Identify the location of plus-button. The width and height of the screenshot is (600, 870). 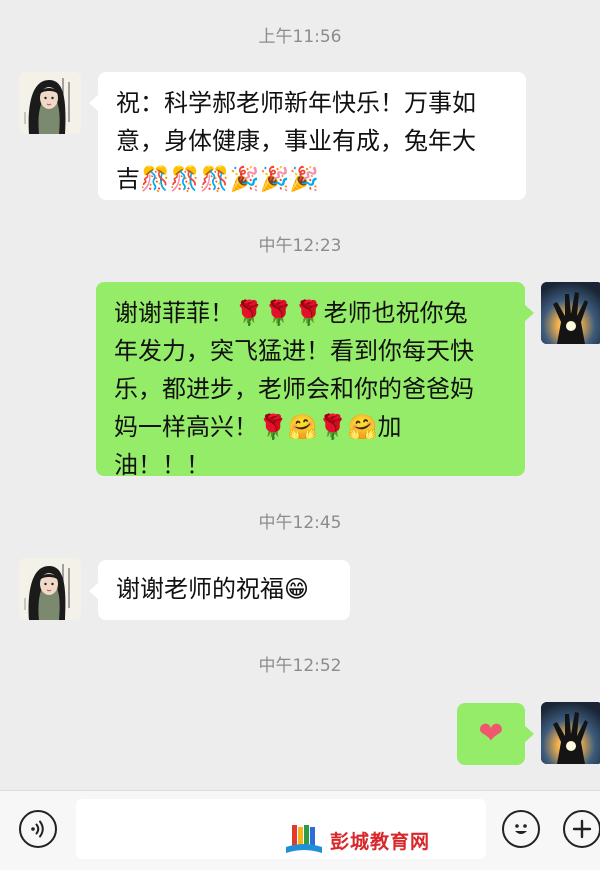
(581, 829).